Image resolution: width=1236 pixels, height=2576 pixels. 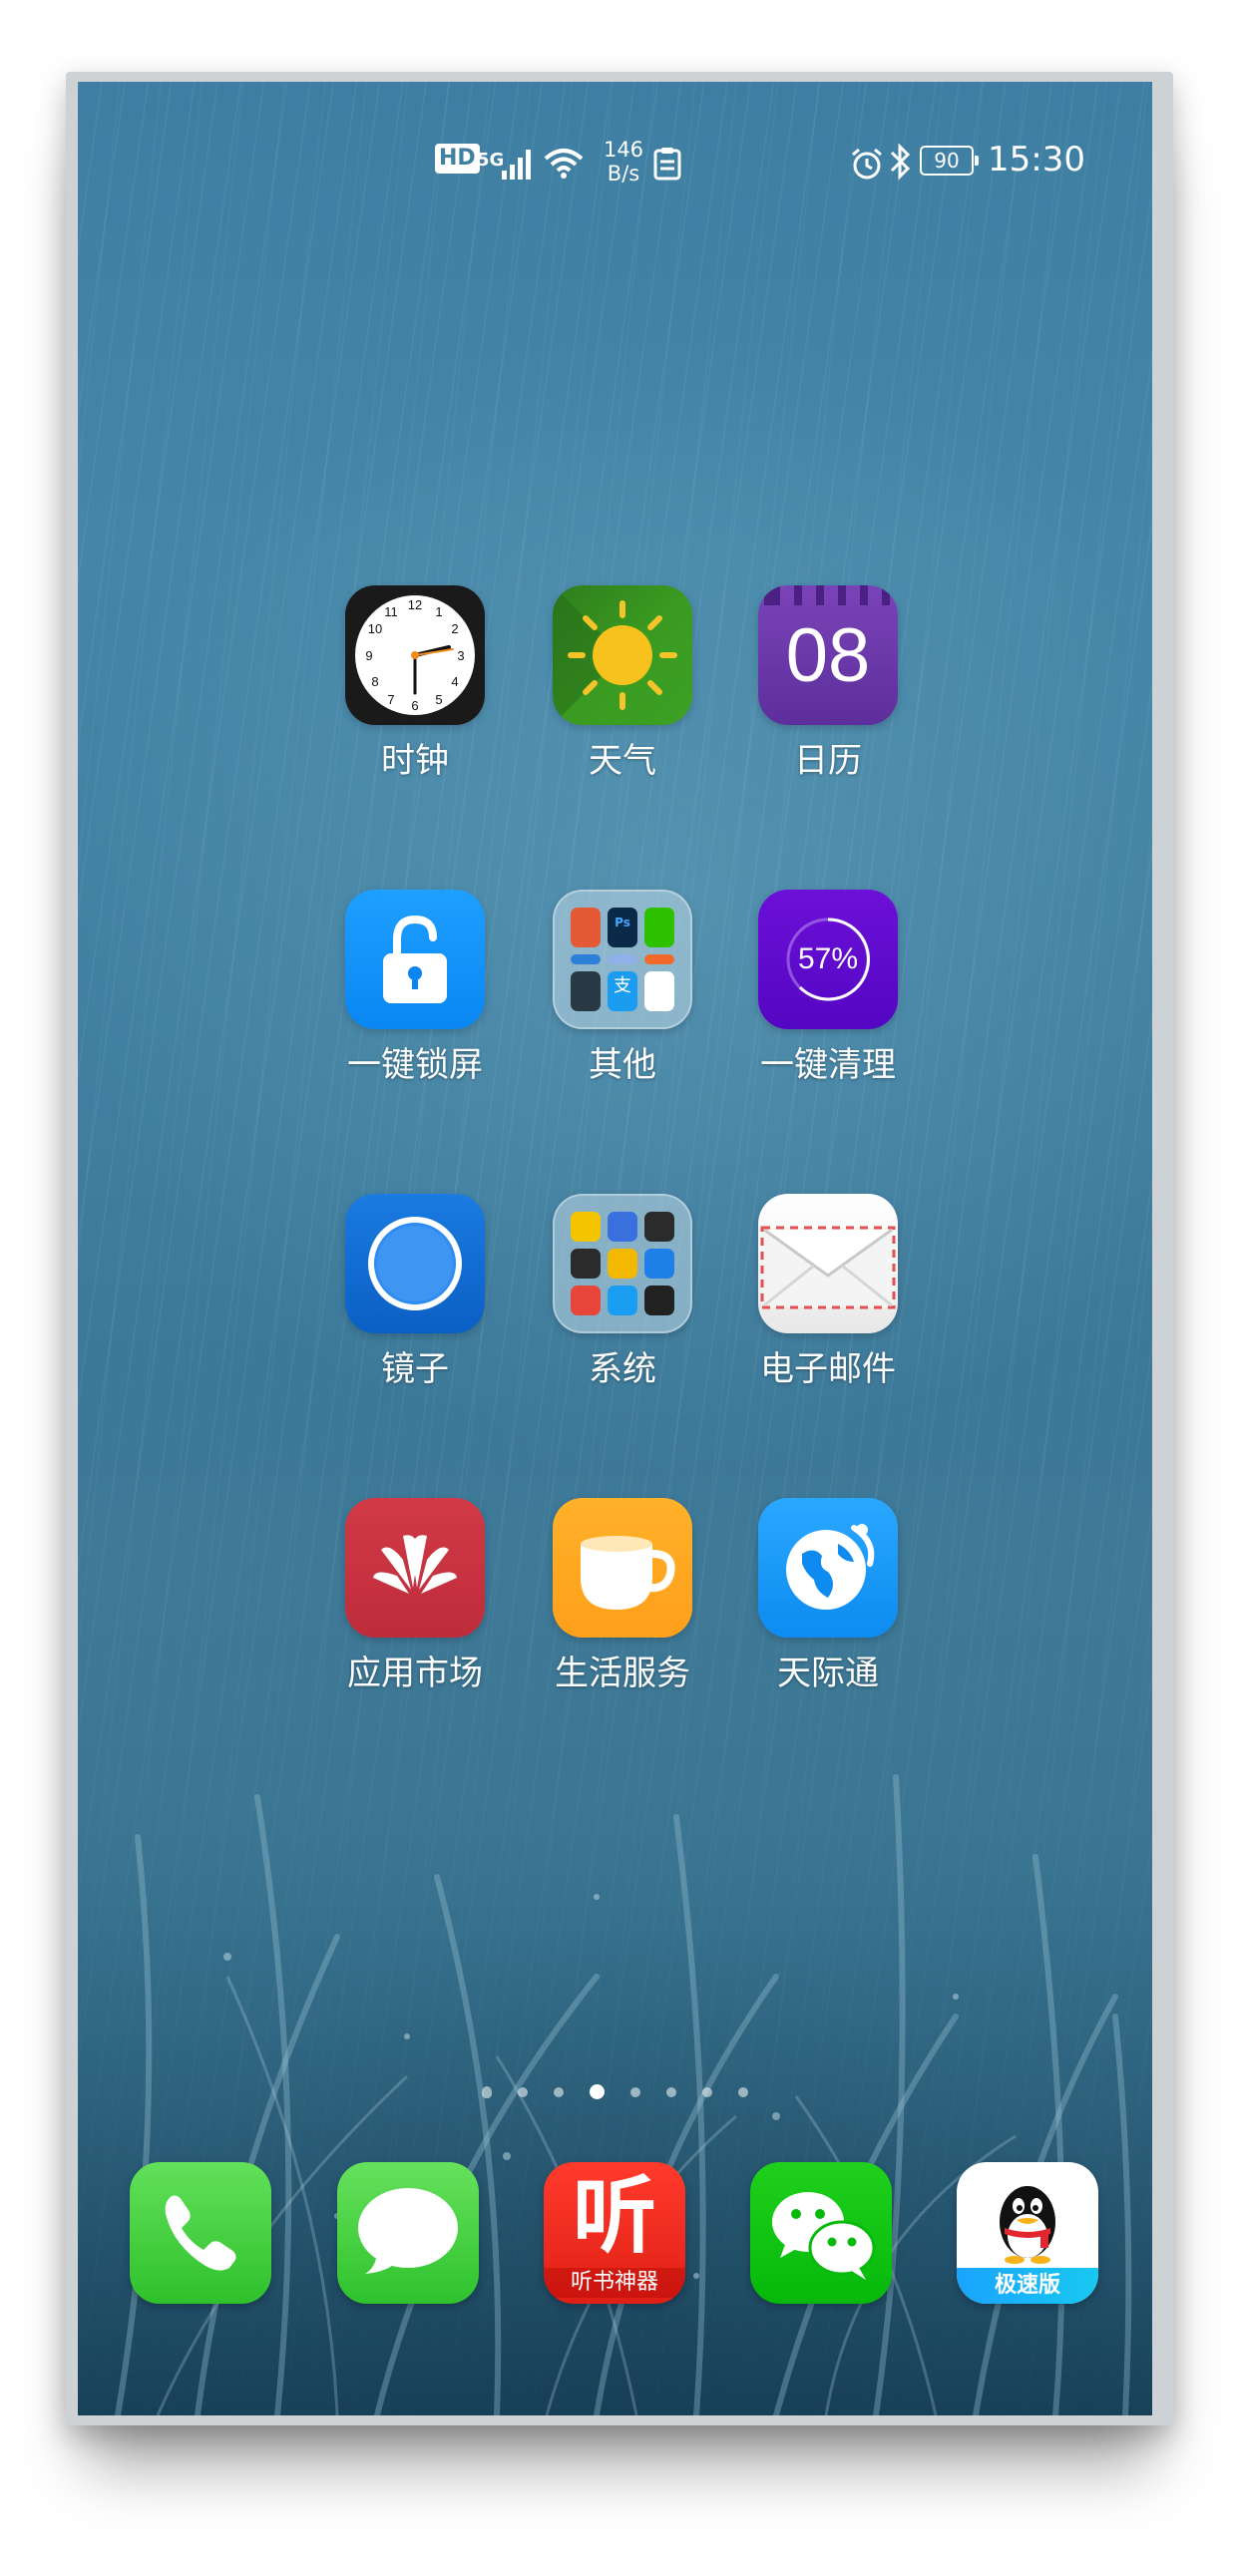 I want to click on status-bar: HD 5G 146 B/s 90 15:30, so click(x=615, y=133).